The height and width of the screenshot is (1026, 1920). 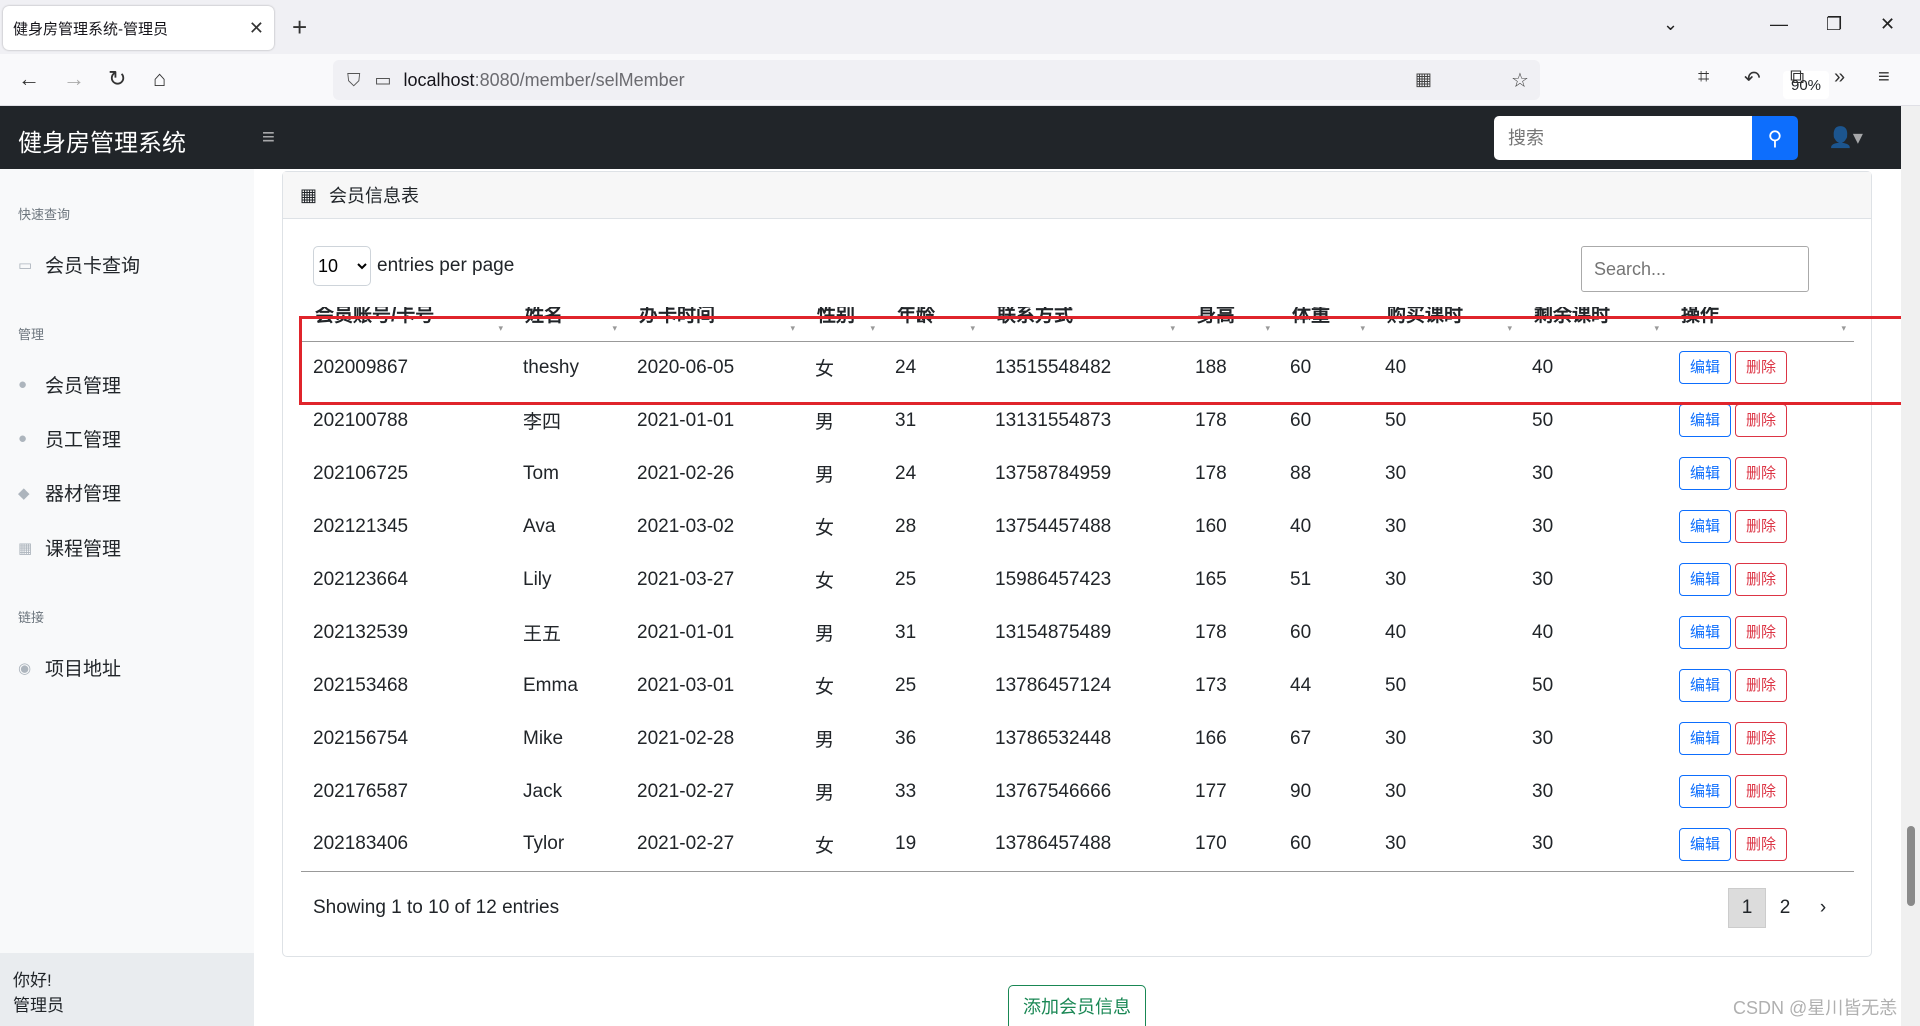 I want to click on minimize-icon: —, so click(x=1779, y=24).